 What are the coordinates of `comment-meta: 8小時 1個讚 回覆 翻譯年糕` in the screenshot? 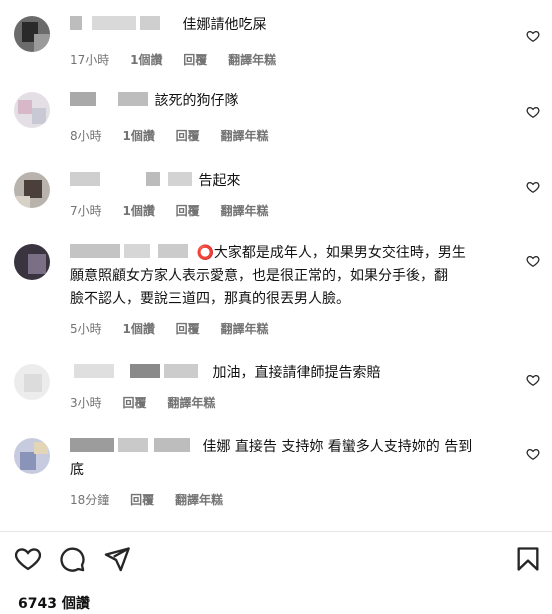 It's located at (178, 135).